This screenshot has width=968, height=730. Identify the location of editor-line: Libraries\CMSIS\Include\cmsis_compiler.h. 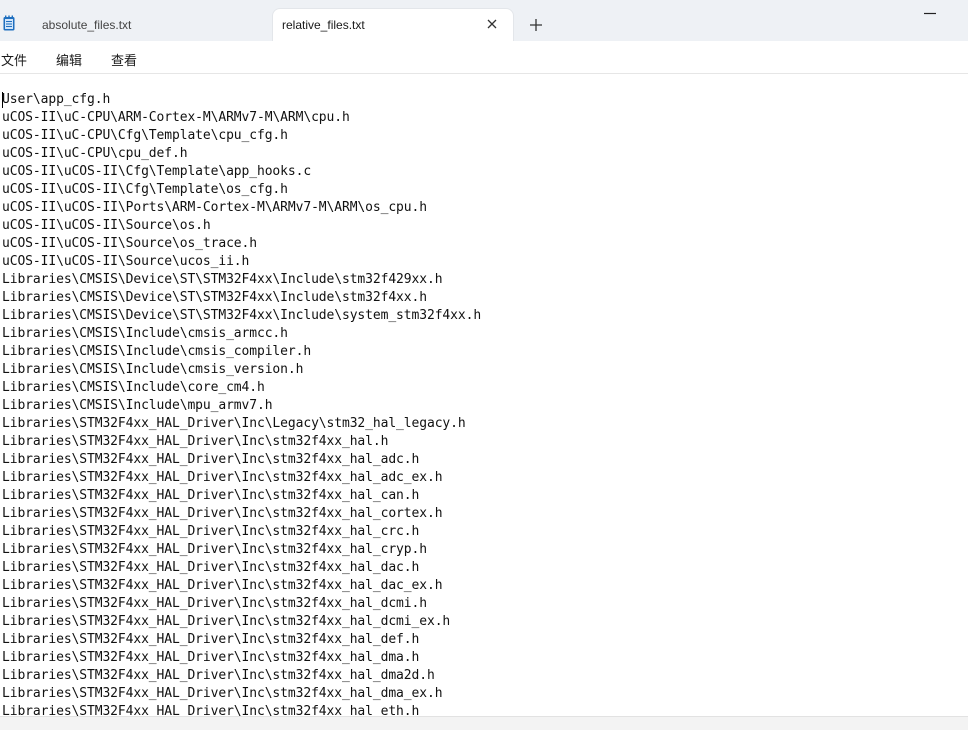
(157, 351).